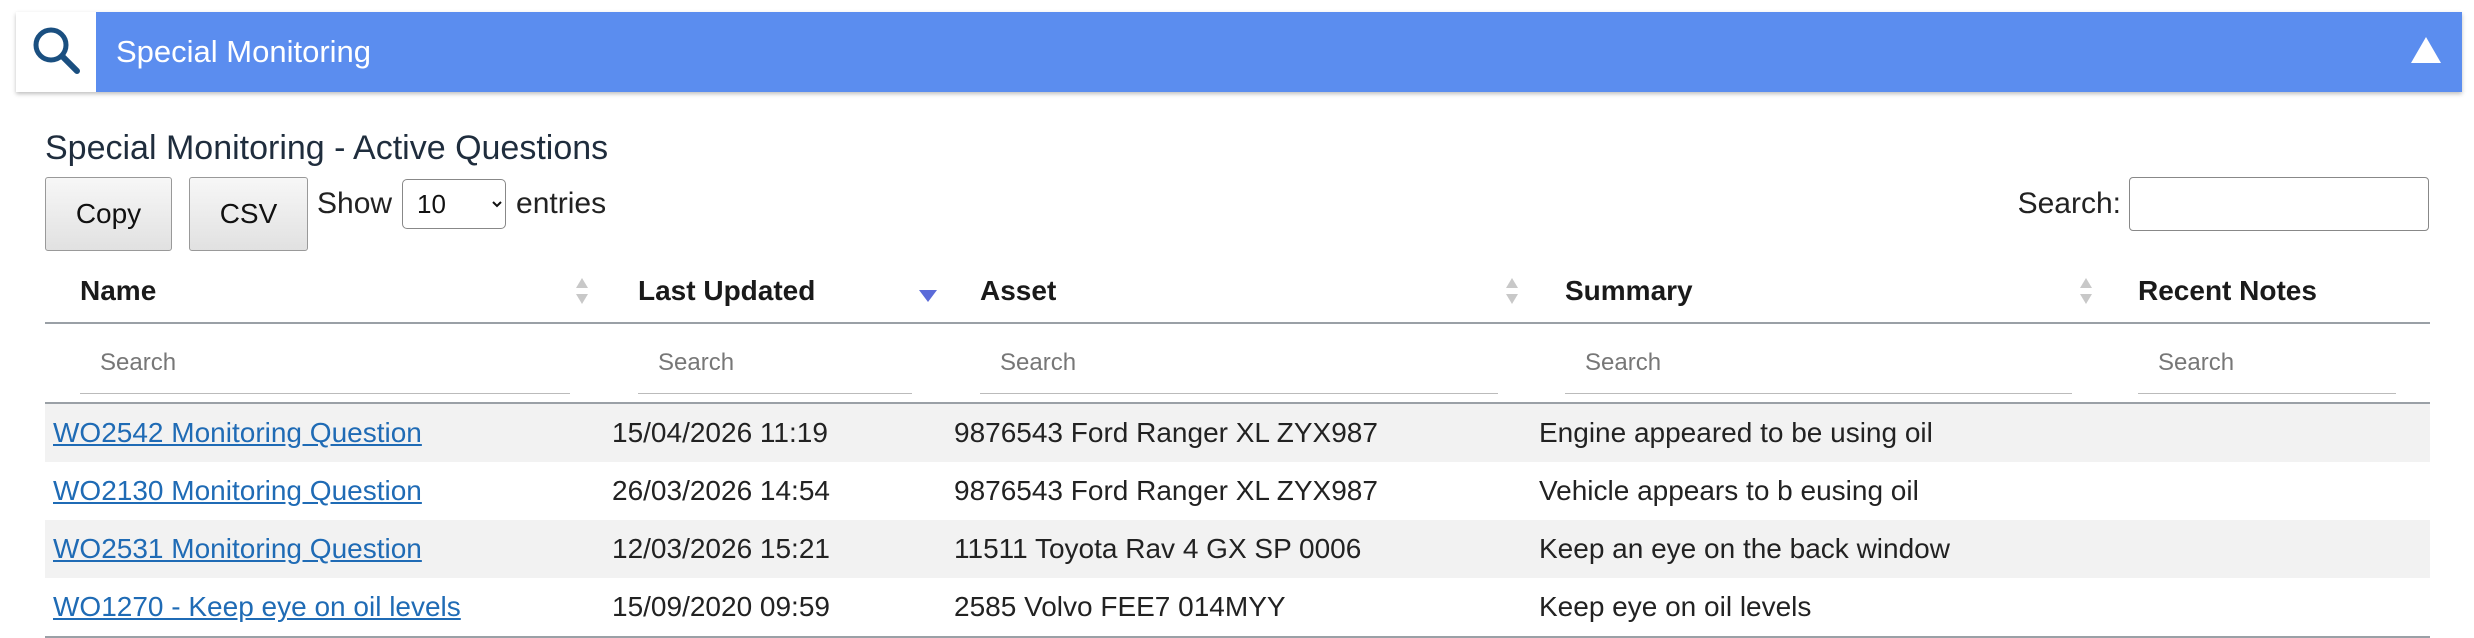 This screenshot has width=2474, height=638. What do you see at coordinates (2279, 204) in the screenshot?
I see `table-search-input` at bounding box center [2279, 204].